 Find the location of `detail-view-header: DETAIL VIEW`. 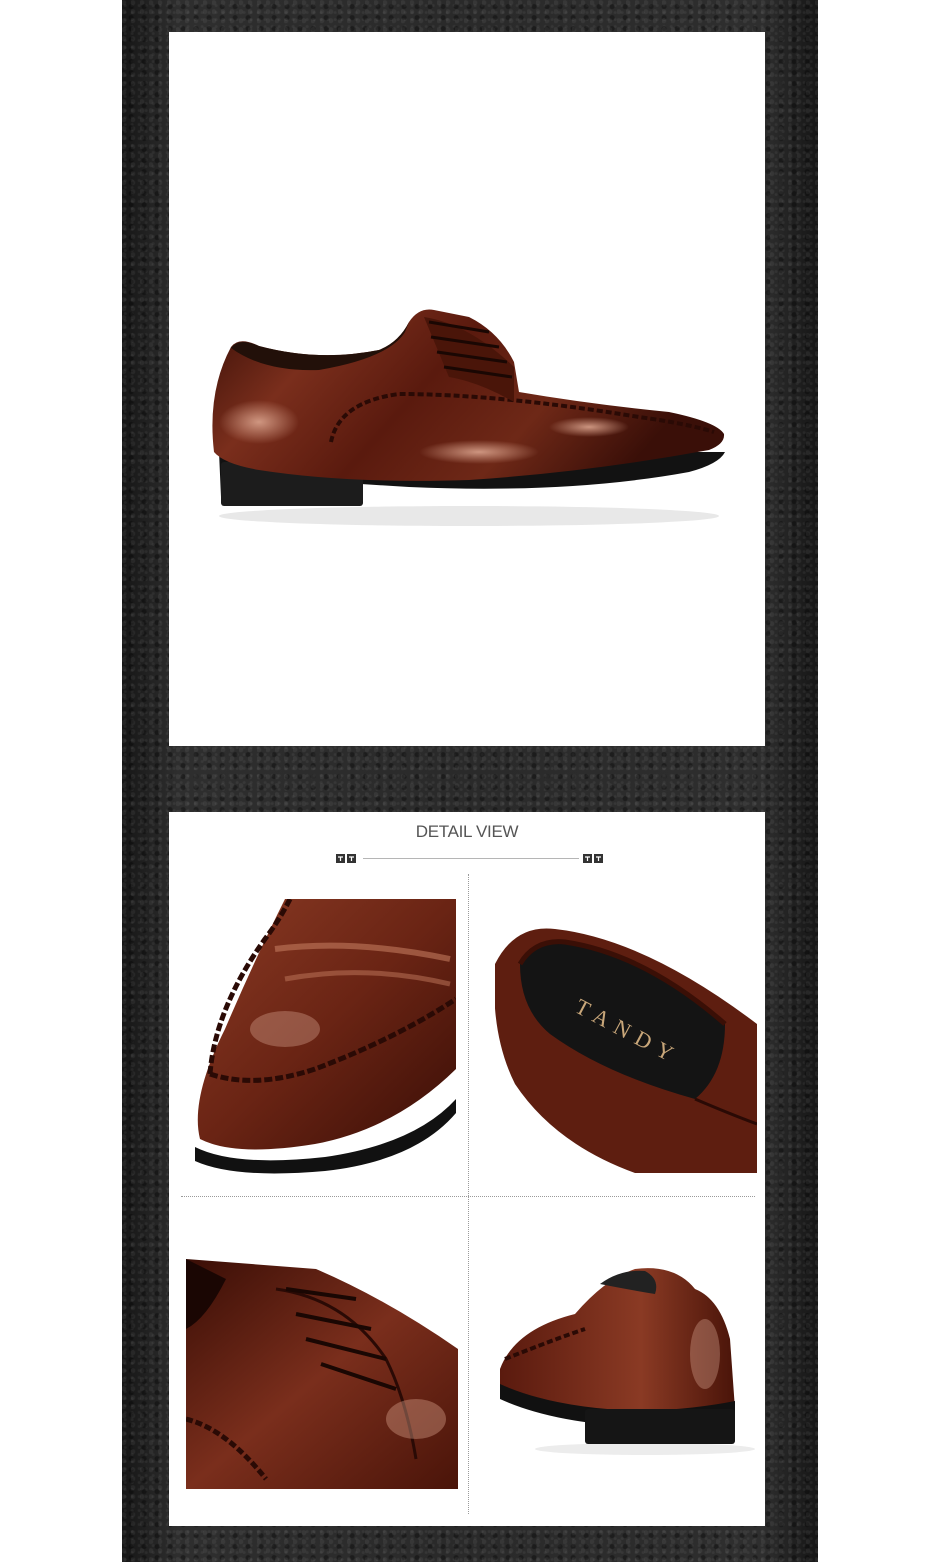

detail-view-header: DETAIL VIEW is located at coordinates (467, 842).